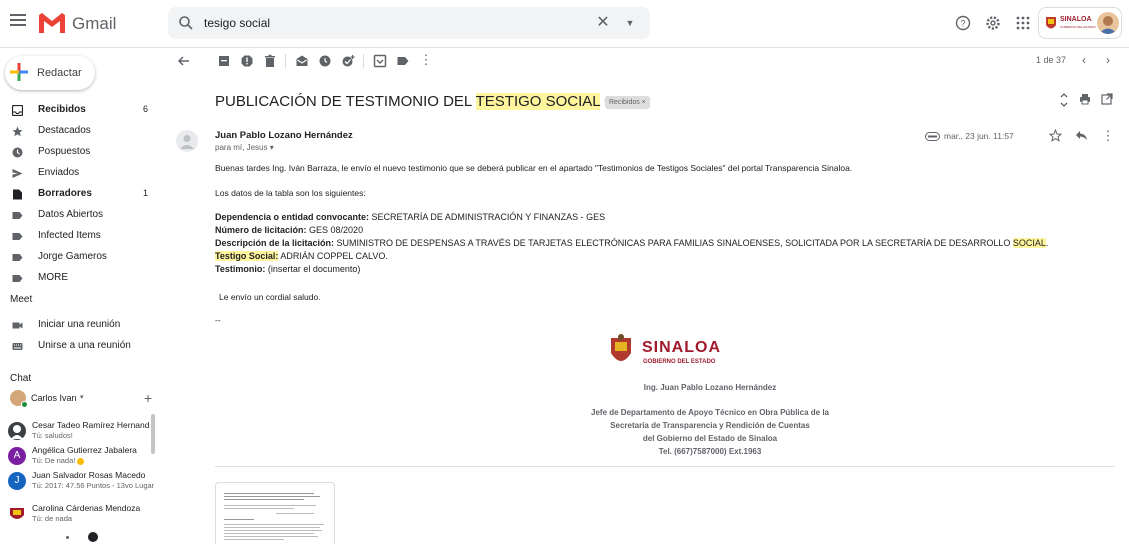  What do you see at coordinates (627, 102) in the screenshot?
I see `label-chip-recibidos: Recibidos ×` at bounding box center [627, 102].